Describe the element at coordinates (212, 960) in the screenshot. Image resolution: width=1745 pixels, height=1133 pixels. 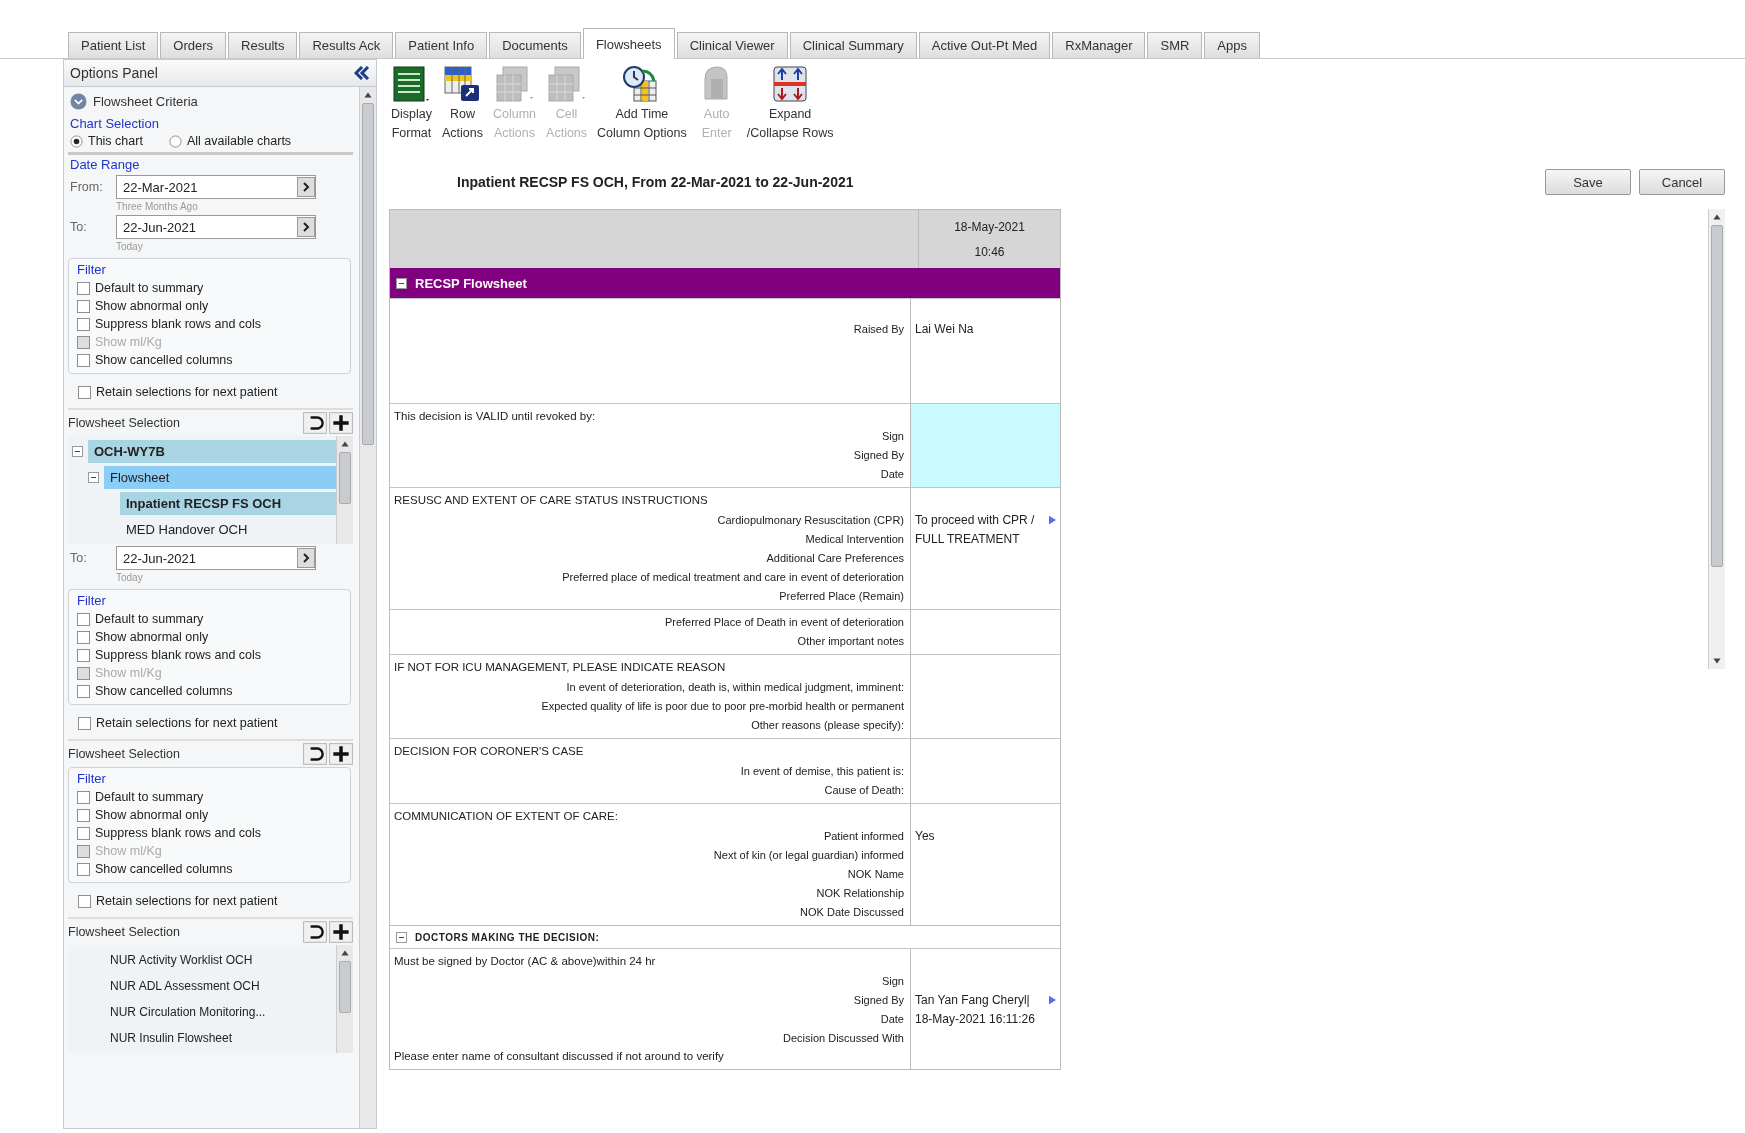
I see `tree-item: NUR Activity Worklist OCH` at that location.